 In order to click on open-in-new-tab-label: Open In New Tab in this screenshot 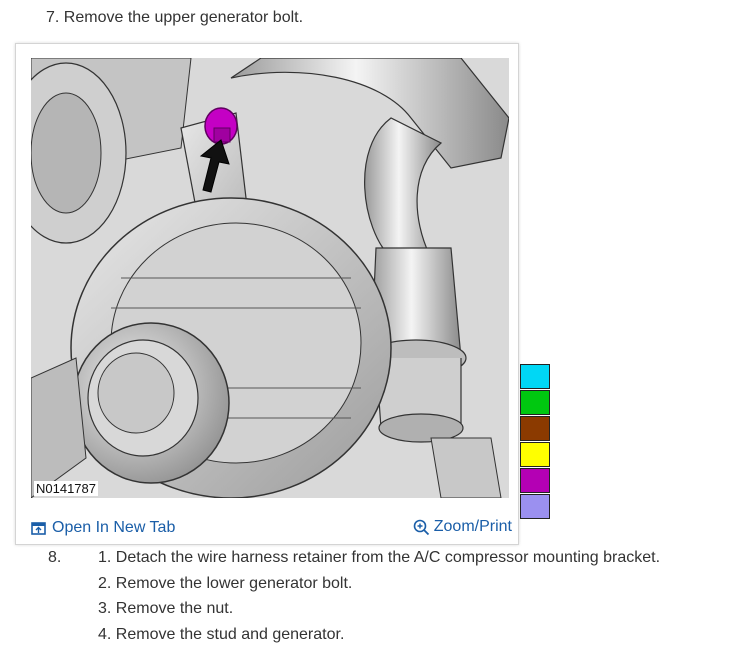, I will do `click(114, 527)`.